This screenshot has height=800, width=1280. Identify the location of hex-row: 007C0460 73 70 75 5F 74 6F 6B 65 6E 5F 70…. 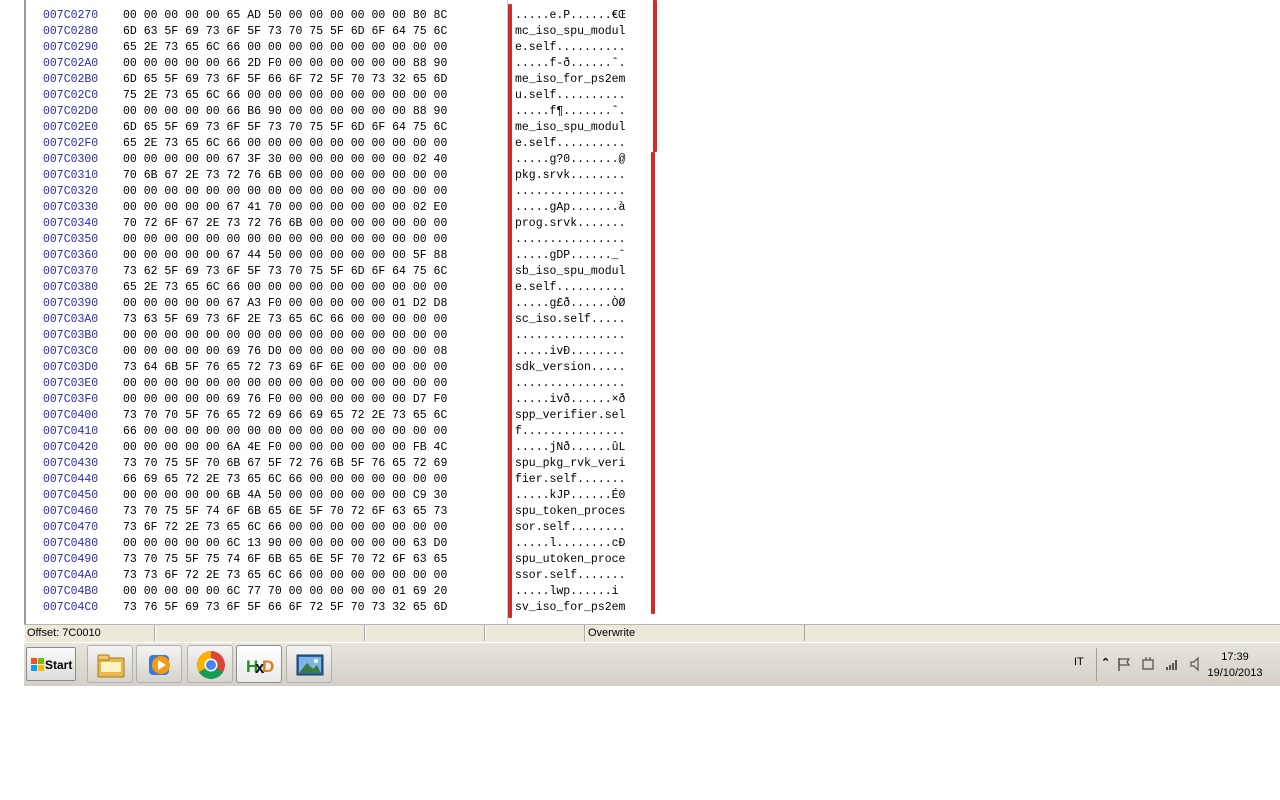
(346, 512).